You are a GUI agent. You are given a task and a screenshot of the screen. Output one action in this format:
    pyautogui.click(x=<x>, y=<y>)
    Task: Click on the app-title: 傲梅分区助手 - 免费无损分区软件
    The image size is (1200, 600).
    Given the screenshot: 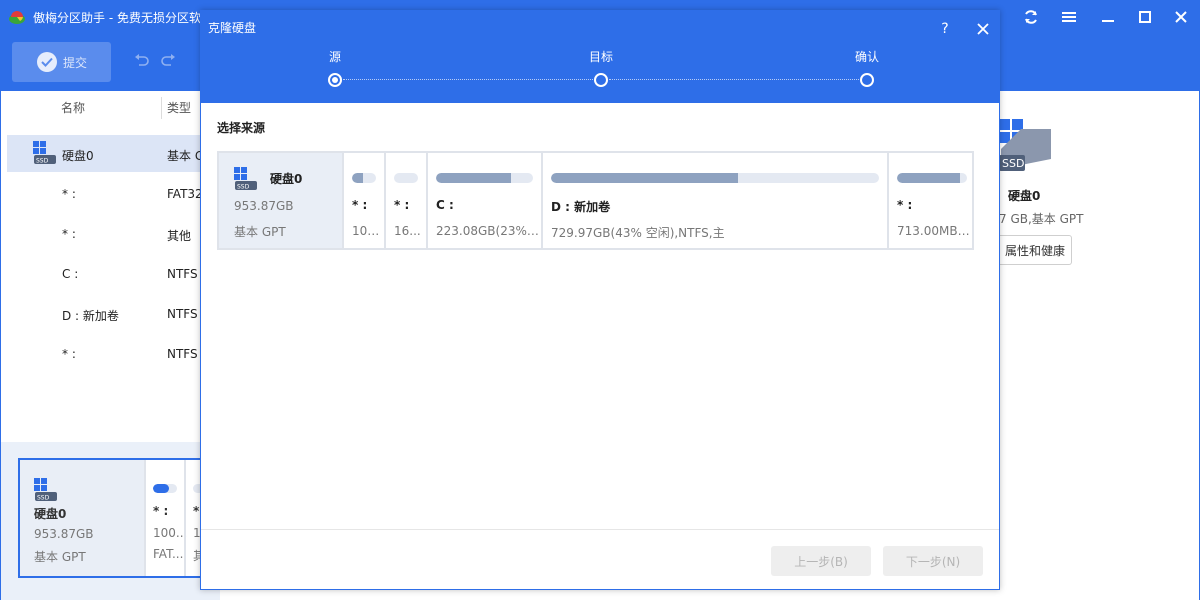 What is the action you would take?
    pyautogui.click(x=123, y=18)
    